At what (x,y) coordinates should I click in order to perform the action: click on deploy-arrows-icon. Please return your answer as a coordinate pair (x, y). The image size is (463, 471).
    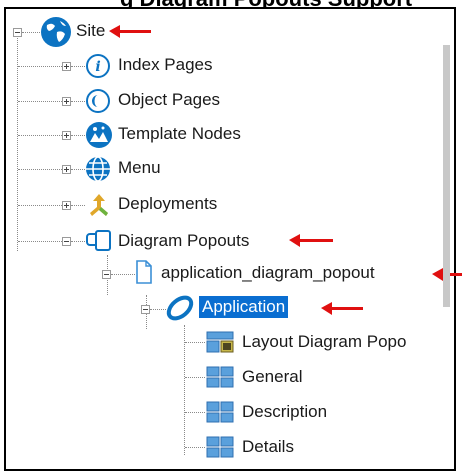
    Looking at the image, I should click on (99, 205).